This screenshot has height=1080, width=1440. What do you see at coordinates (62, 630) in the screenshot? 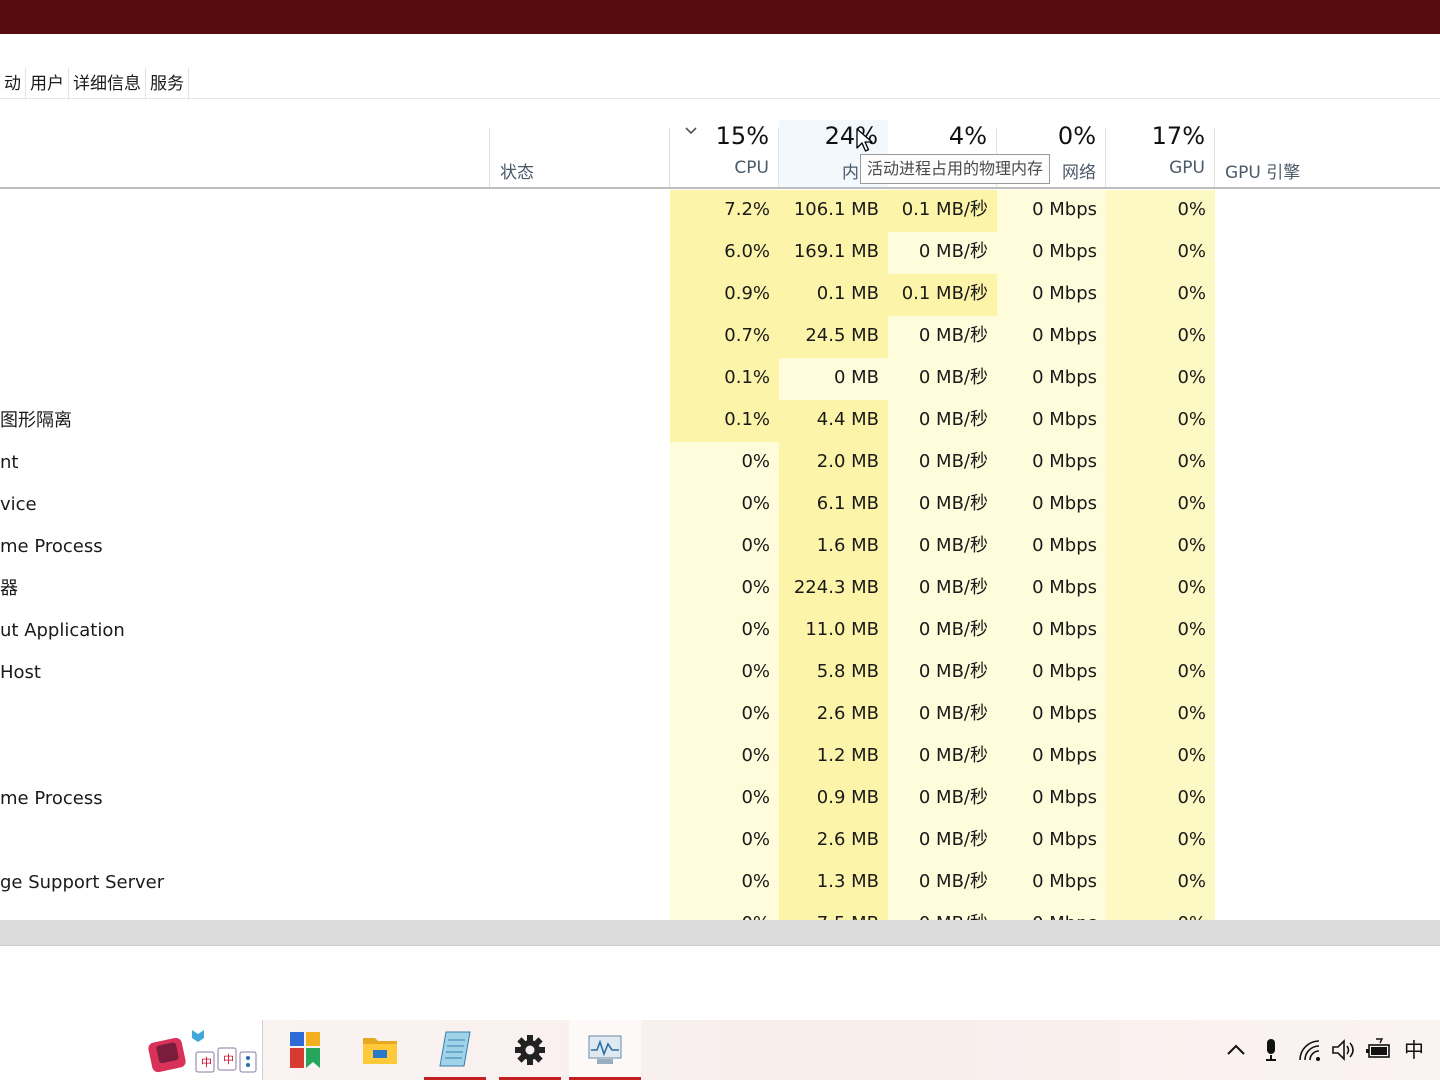
I see `process-name: ut Application` at bounding box center [62, 630].